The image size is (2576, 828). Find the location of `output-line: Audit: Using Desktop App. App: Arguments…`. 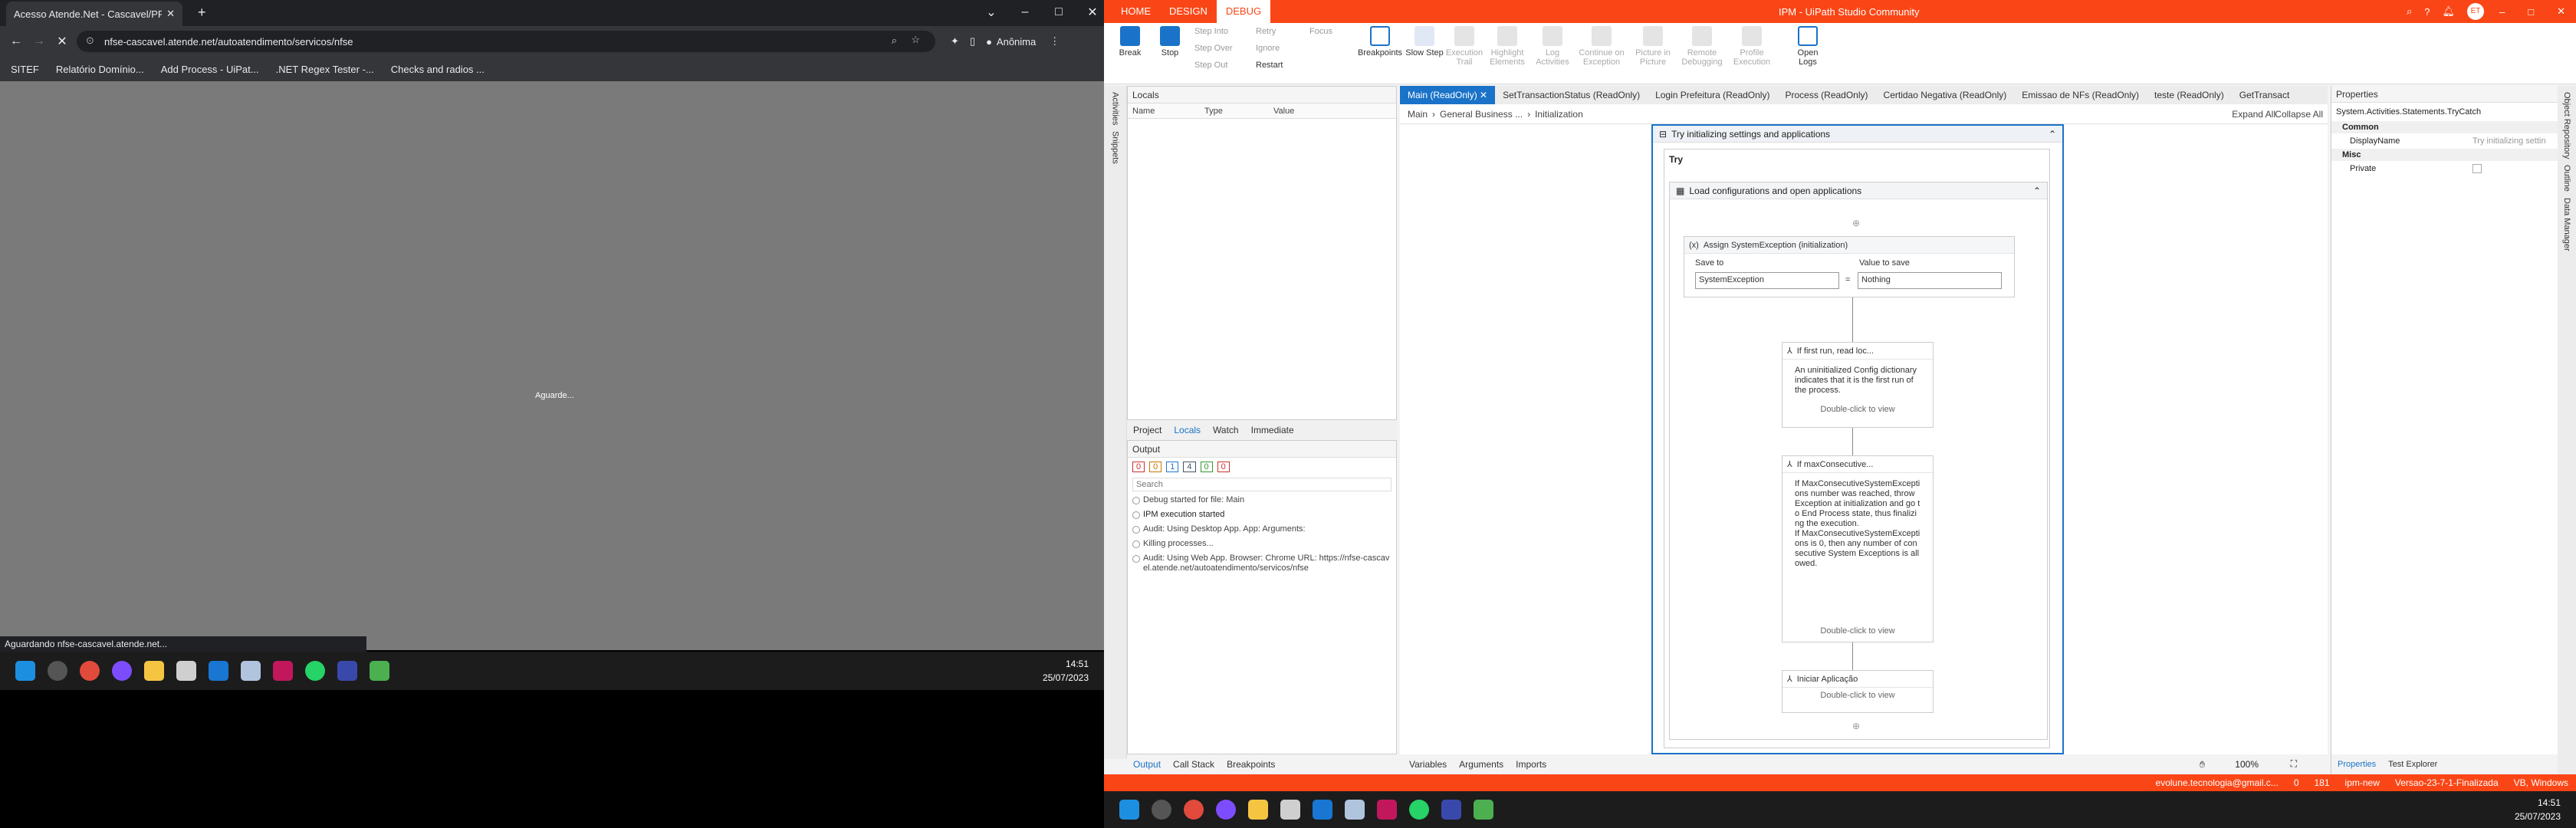

output-line: Audit: Using Desktop App. App: Arguments… is located at coordinates (1262, 529).